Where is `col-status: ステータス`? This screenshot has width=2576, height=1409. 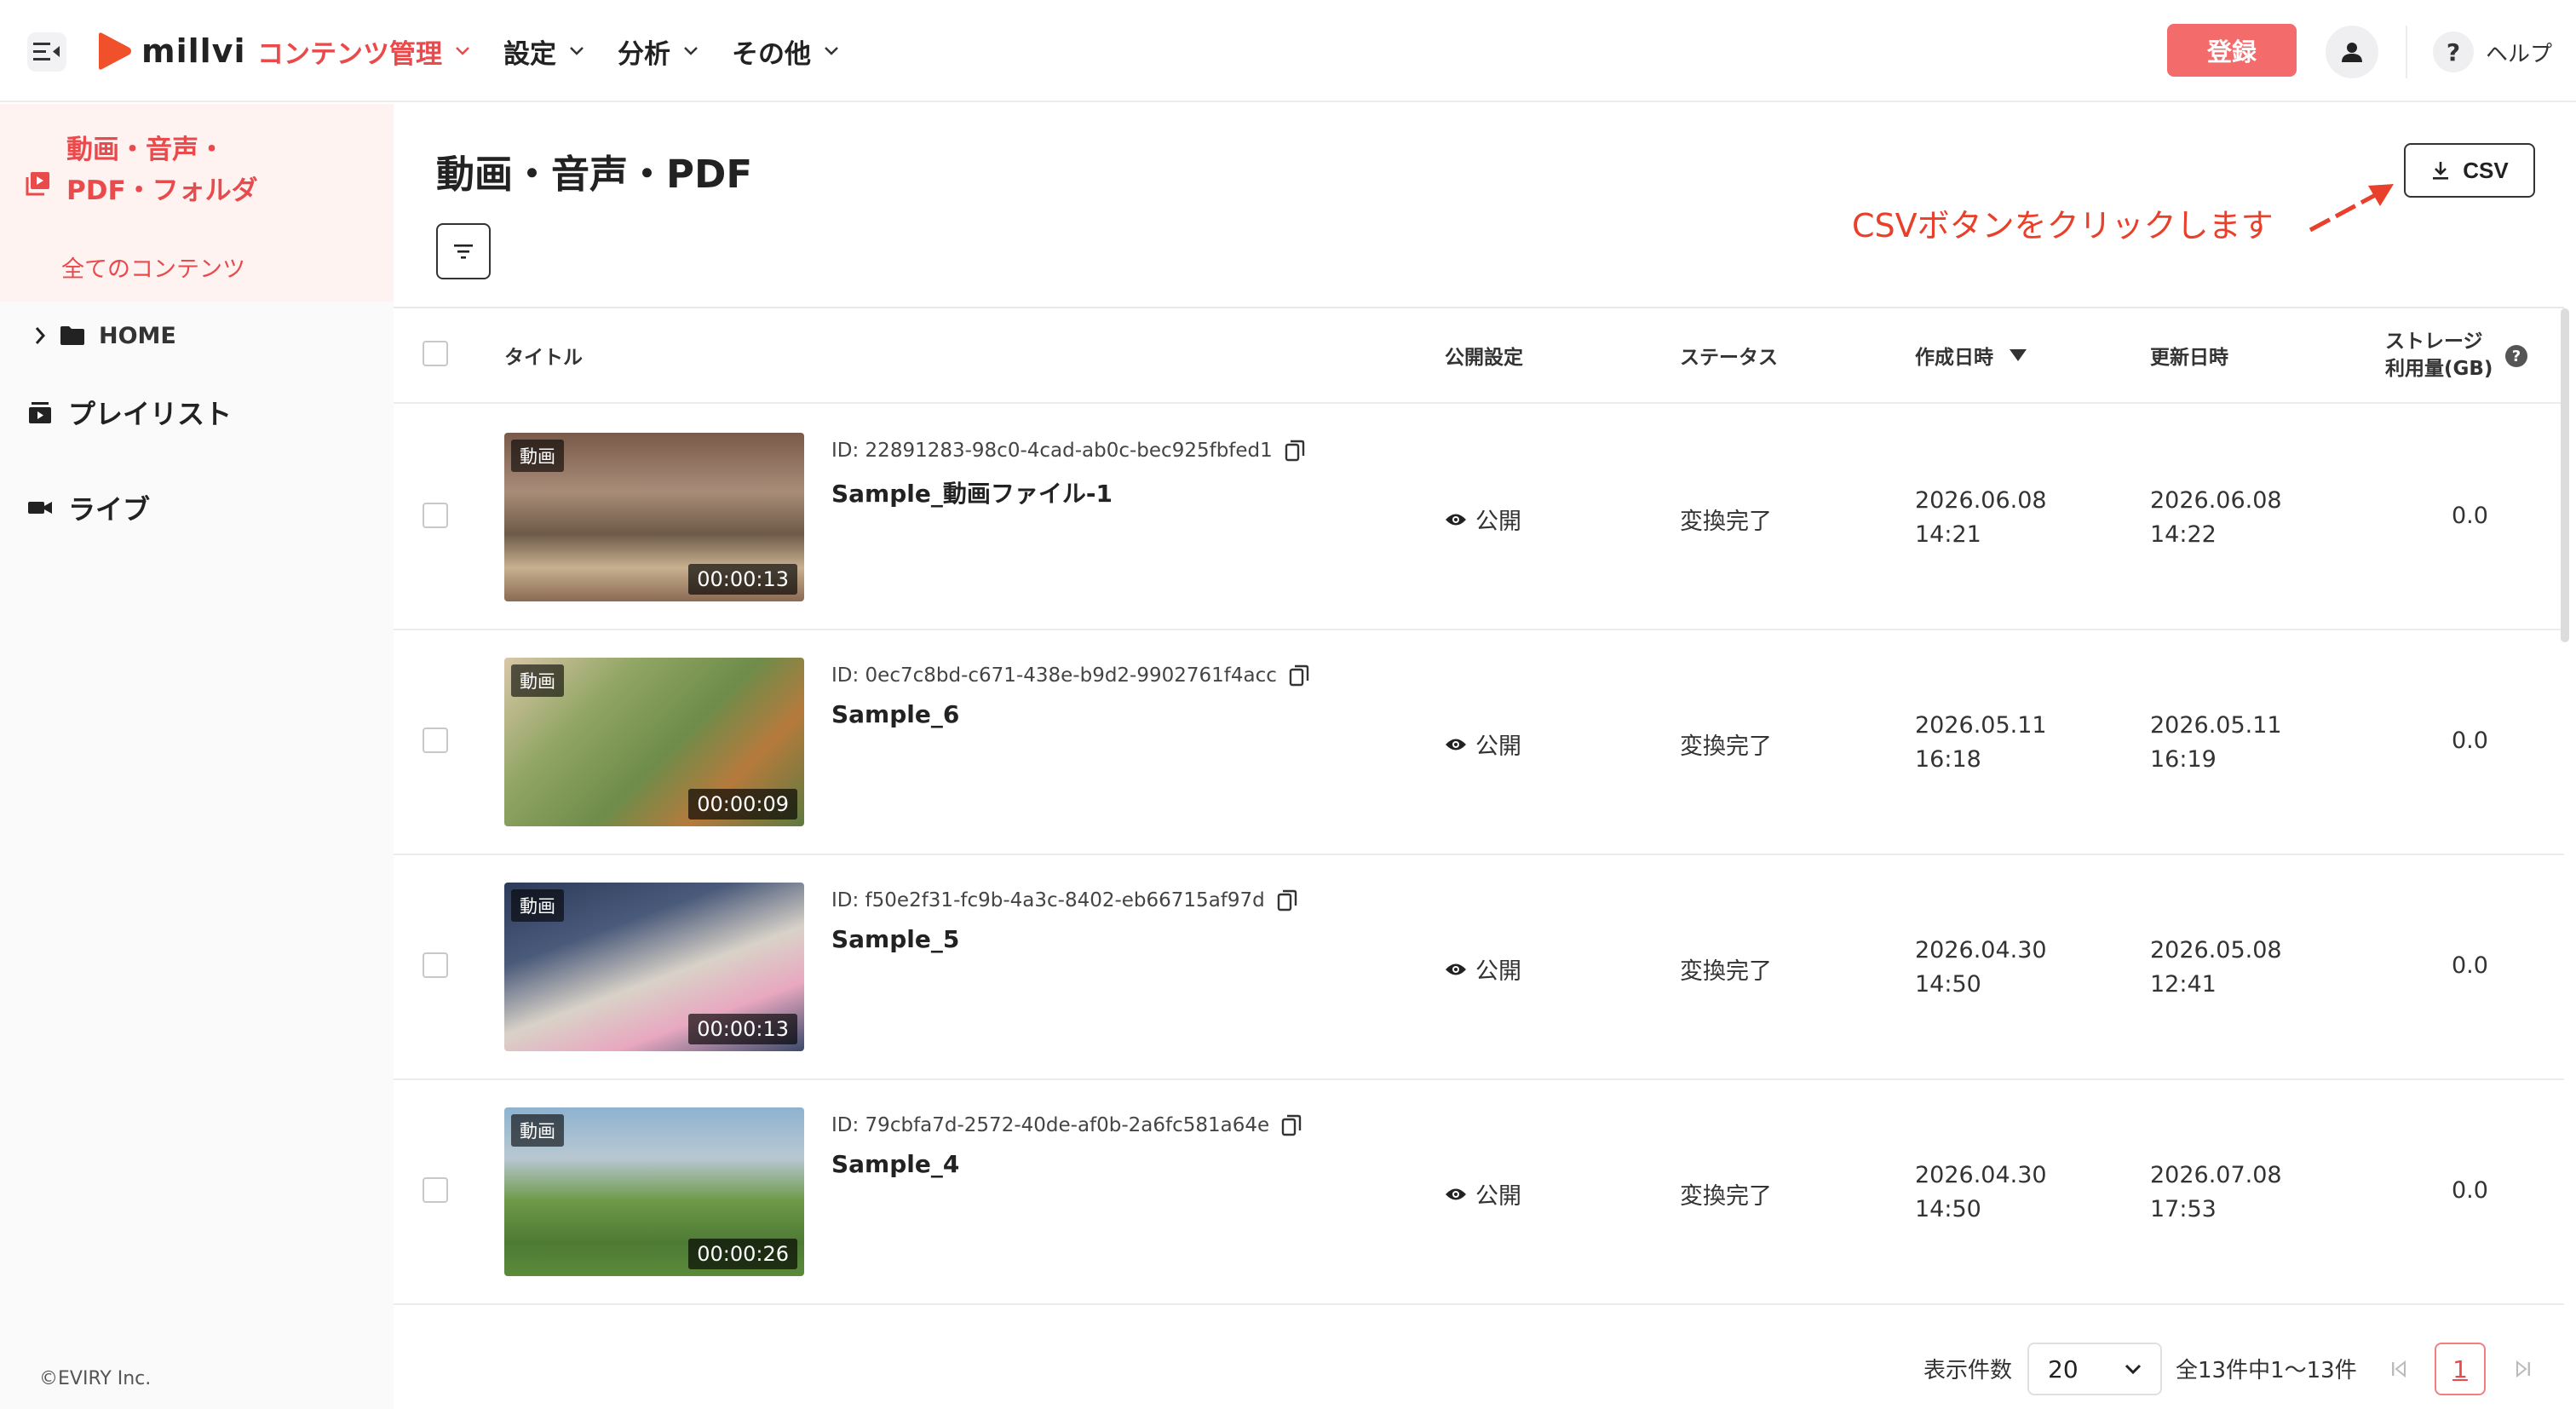
col-status: ステータス is located at coordinates (1729, 358).